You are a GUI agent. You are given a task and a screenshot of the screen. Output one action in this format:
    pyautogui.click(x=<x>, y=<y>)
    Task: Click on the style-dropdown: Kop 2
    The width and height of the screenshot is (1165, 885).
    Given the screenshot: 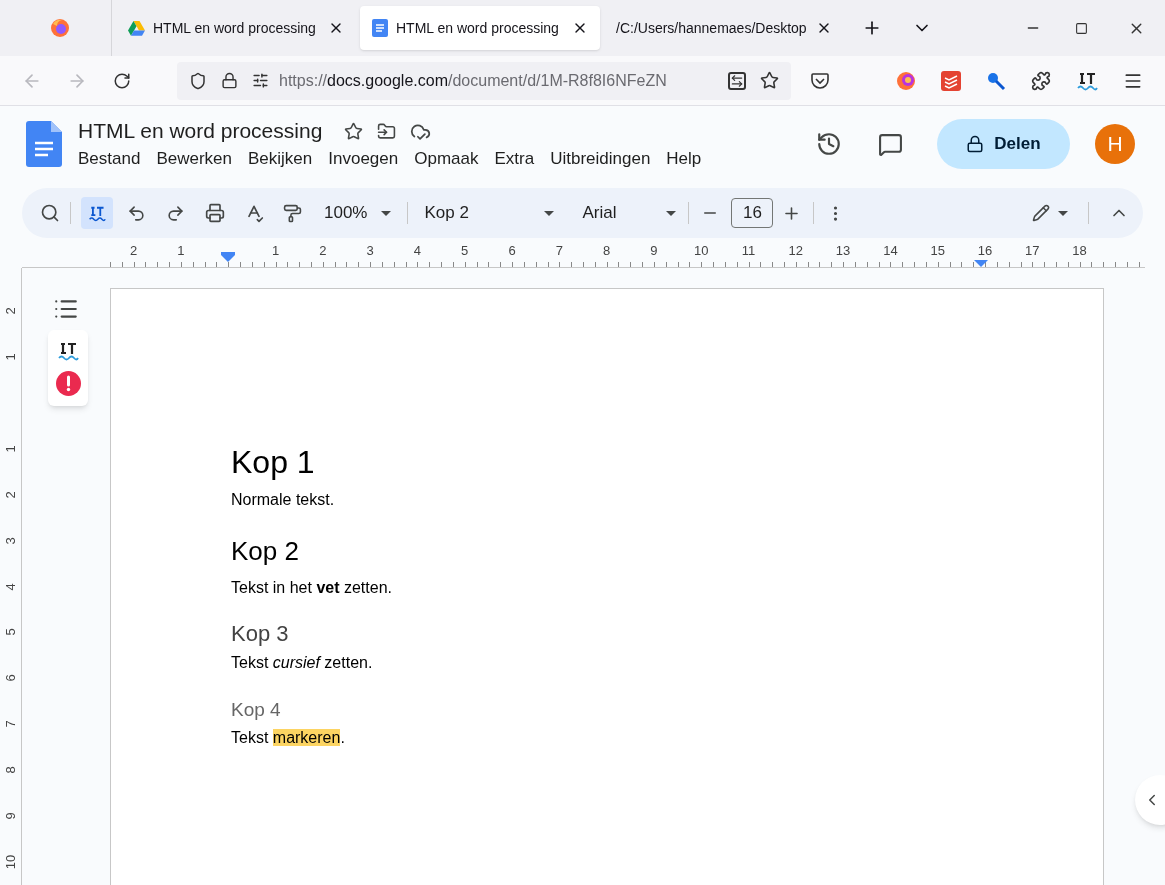 What is the action you would take?
    pyautogui.click(x=489, y=213)
    